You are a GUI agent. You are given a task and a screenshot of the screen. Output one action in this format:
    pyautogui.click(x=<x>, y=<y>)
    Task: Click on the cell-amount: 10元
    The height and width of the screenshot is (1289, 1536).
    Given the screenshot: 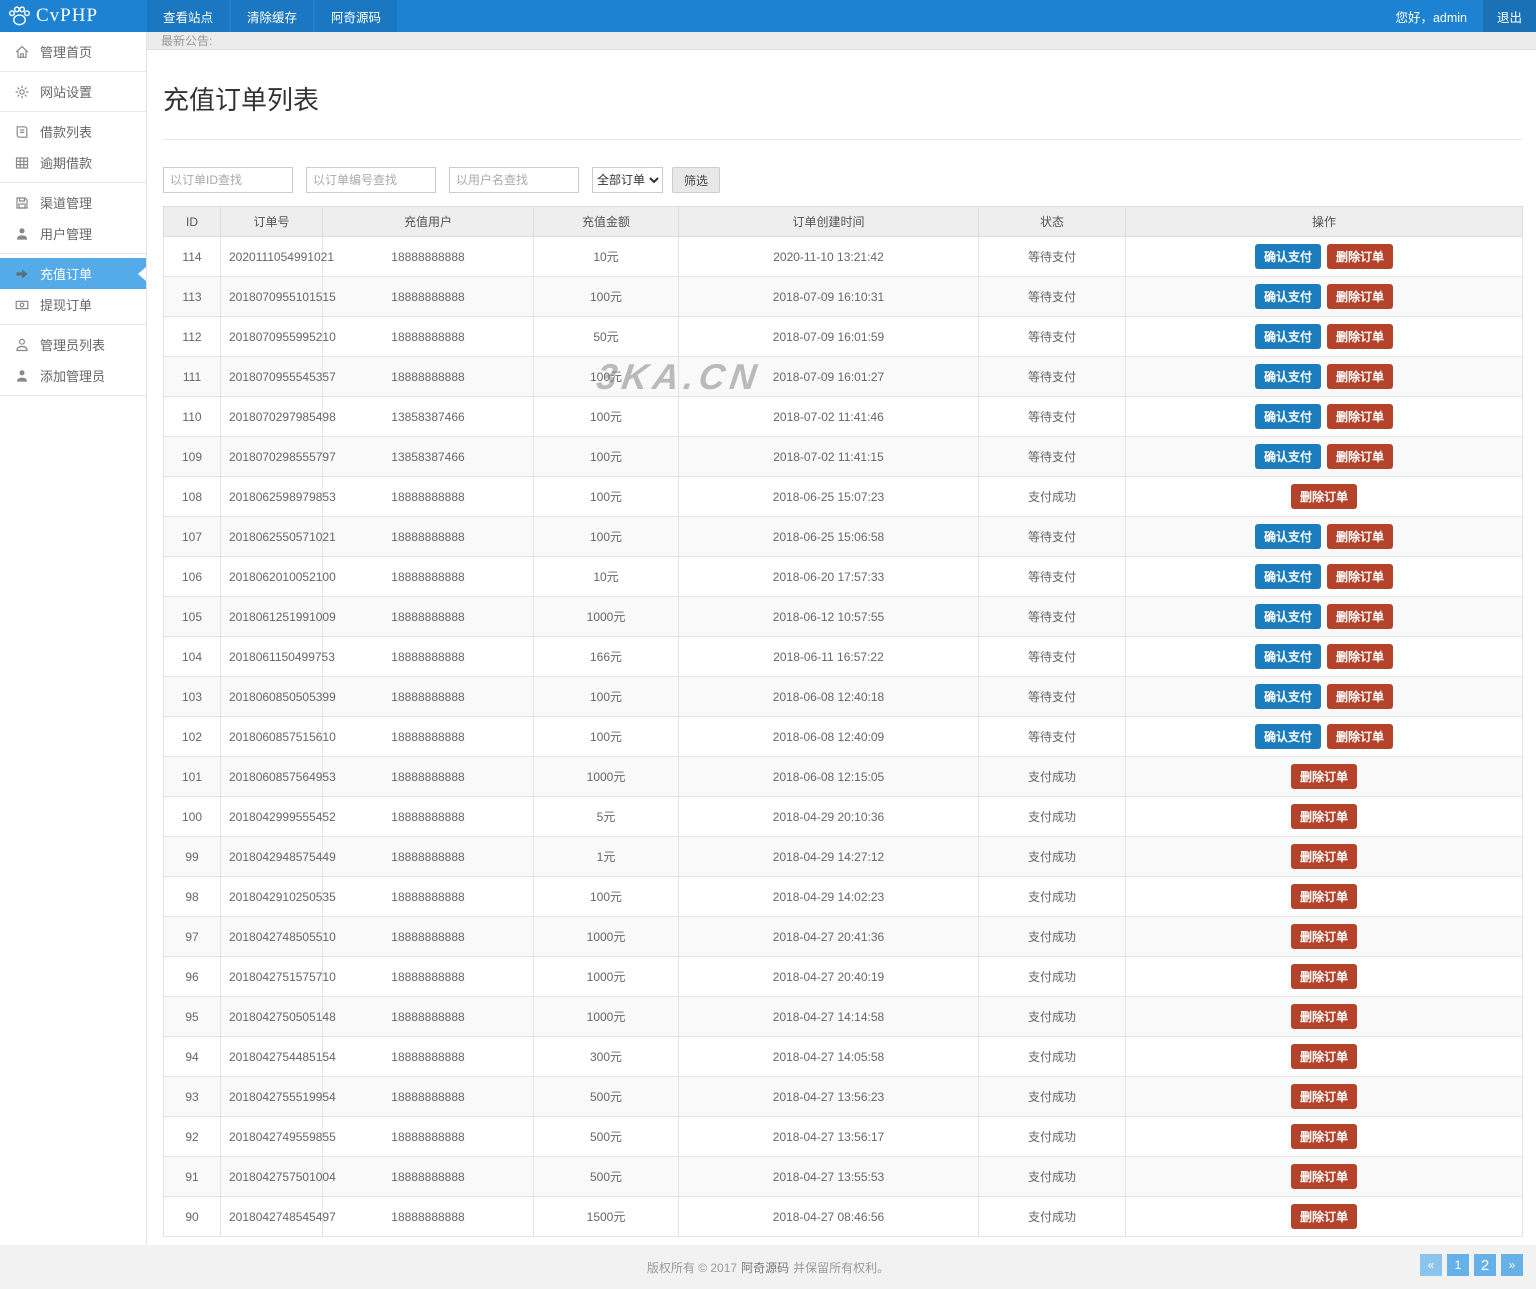 What is the action you would take?
    pyautogui.click(x=606, y=576)
    